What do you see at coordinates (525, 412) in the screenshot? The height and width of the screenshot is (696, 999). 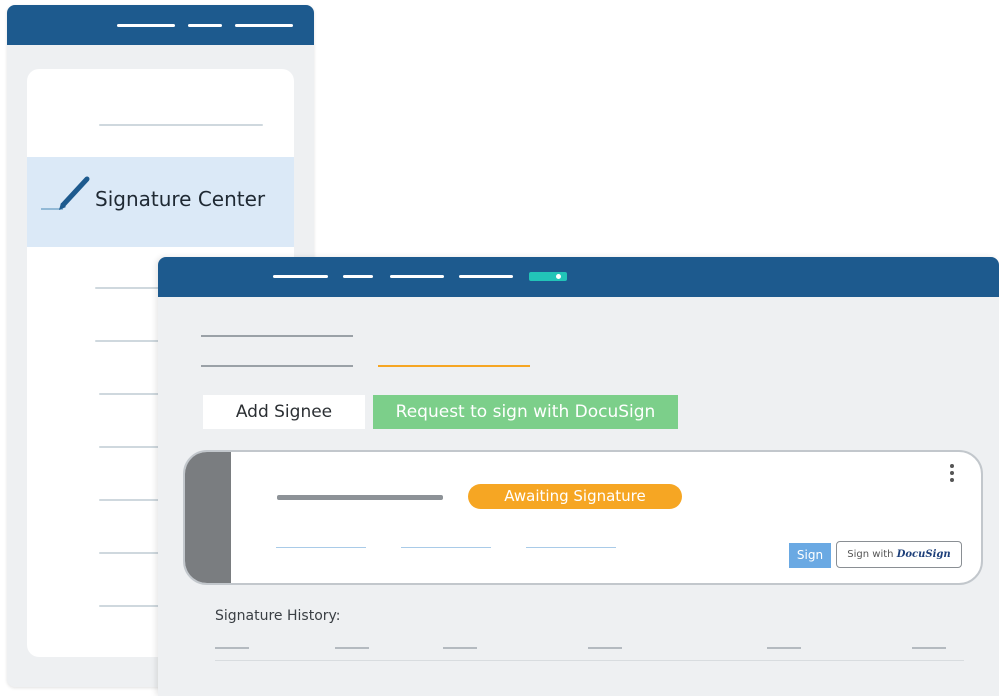 I see `docusign-request-button: Request to sign with DocuSign` at bounding box center [525, 412].